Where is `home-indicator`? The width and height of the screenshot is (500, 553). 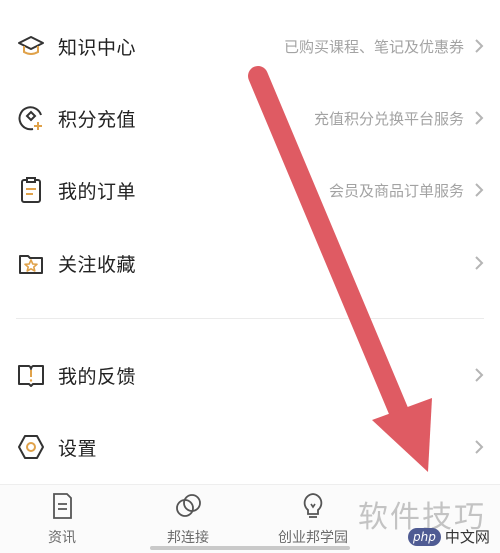
home-indicator is located at coordinates (250, 548).